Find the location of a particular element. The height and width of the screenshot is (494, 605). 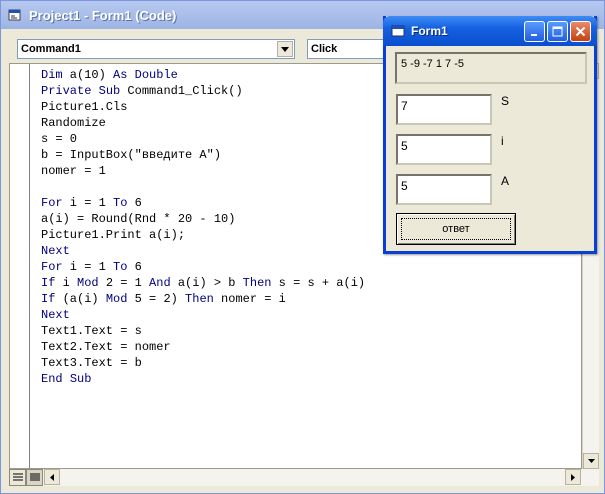

close-icon is located at coordinates (580, 31).